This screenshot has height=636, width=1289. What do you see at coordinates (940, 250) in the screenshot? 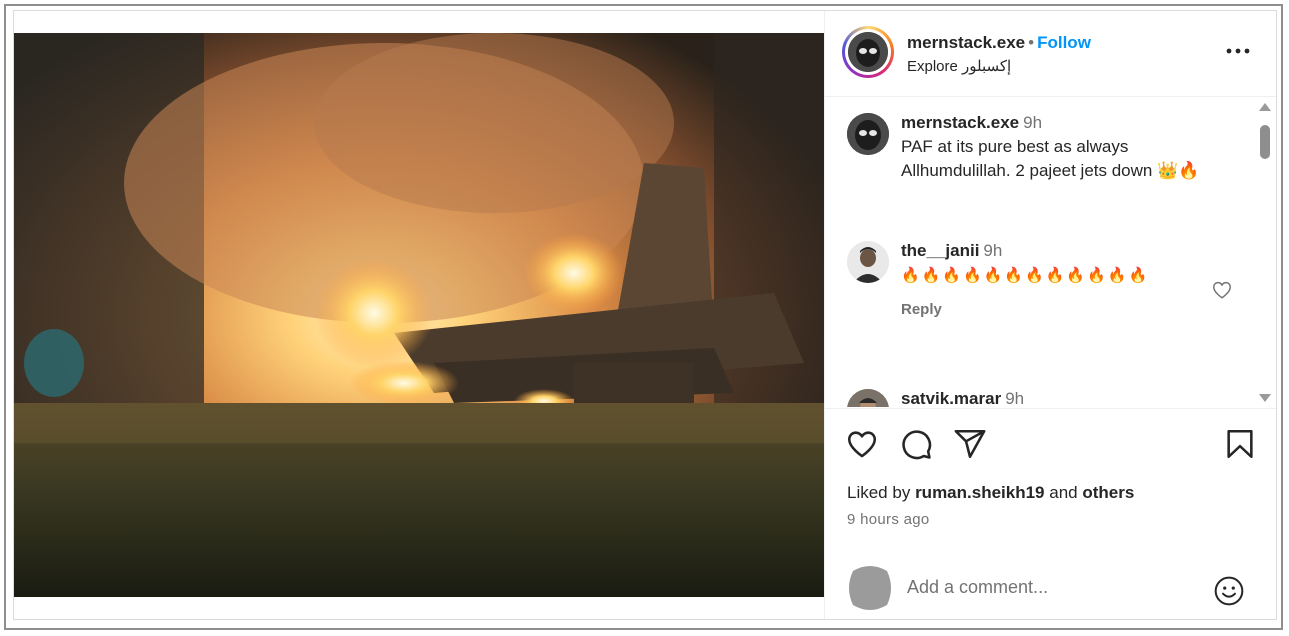
I see `comment-username: the__janii` at bounding box center [940, 250].